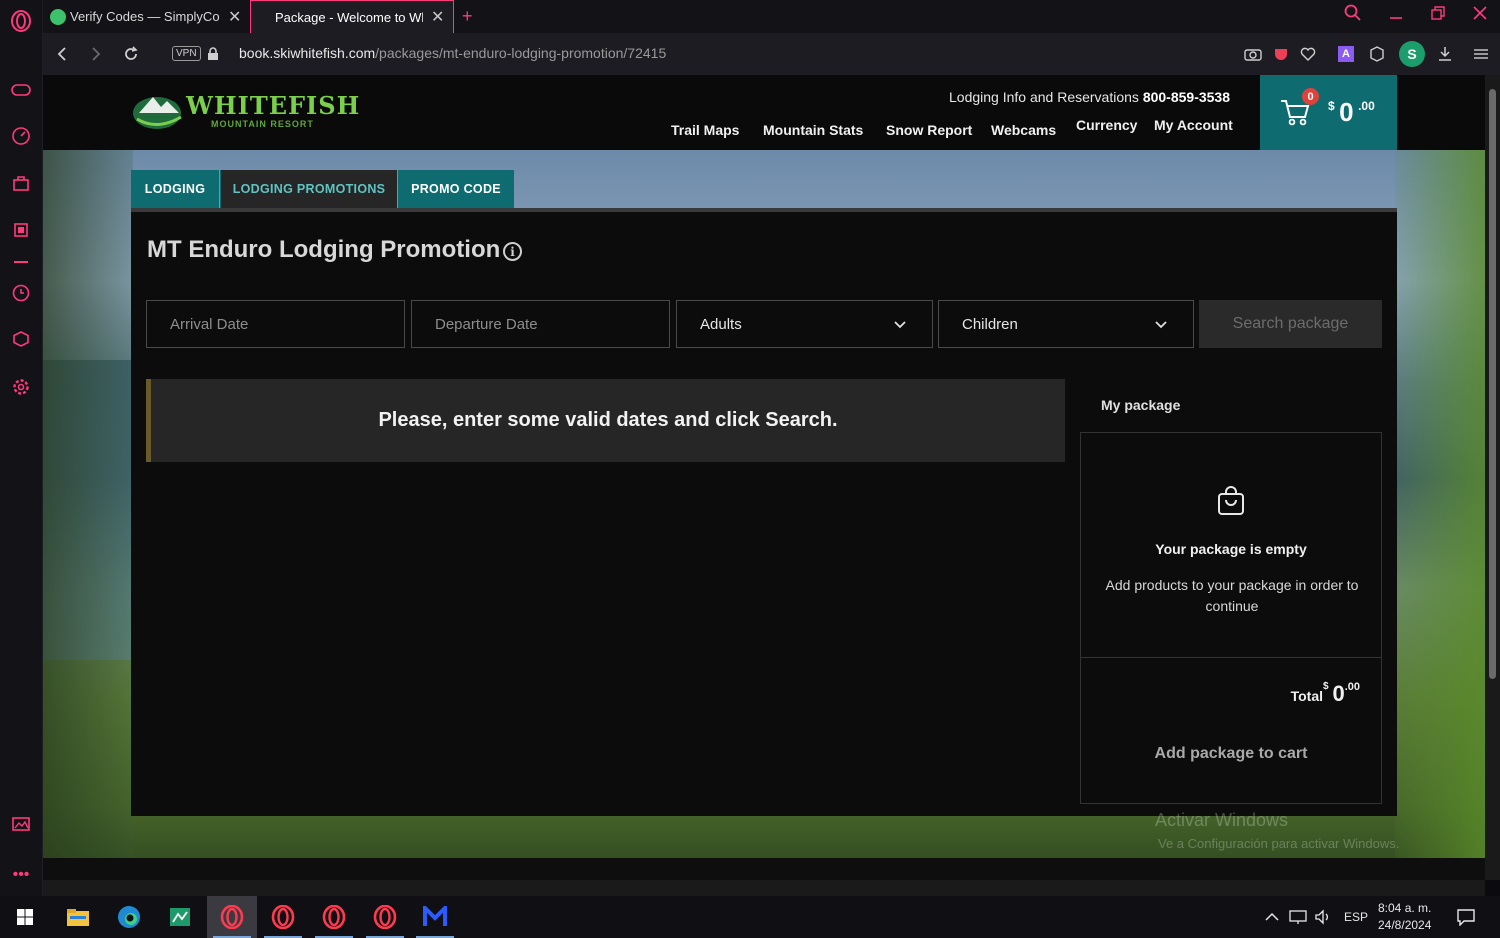 The height and width of the screenshot is (938, 1500). Describe the element at coordinates (1338, 693) in the screenshot. I see `total-amount: 0` at that location.